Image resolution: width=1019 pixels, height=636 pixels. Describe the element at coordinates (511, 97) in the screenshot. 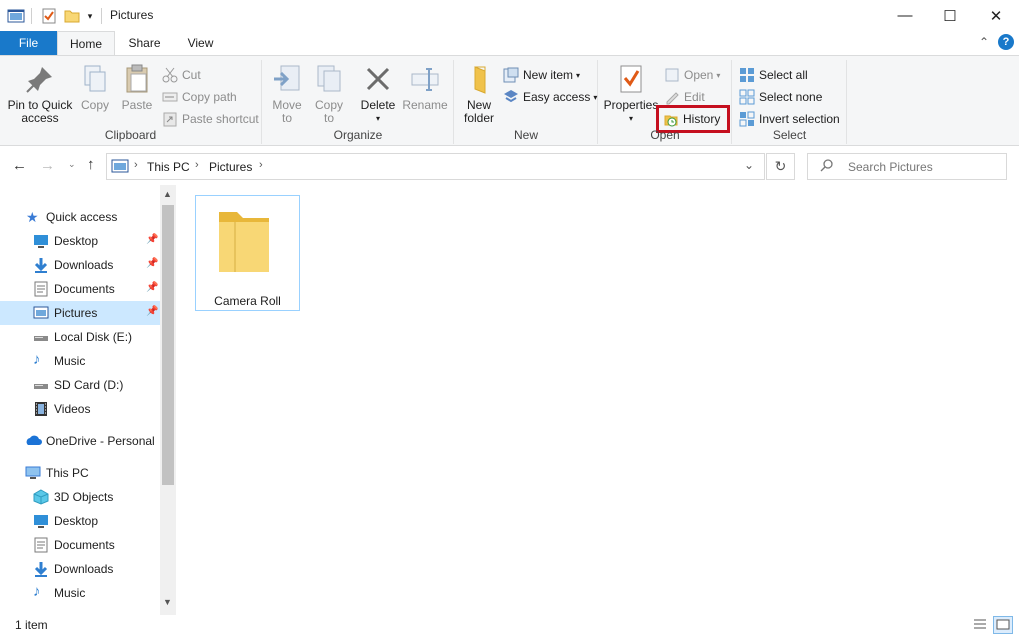

I see `easy-access-icon` at that location.